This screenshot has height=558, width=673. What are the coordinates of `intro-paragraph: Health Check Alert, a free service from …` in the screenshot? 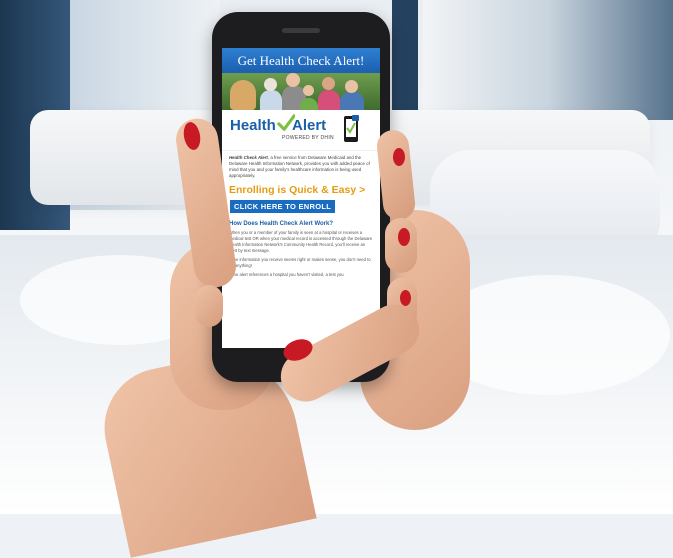 It's located at (301, 165).